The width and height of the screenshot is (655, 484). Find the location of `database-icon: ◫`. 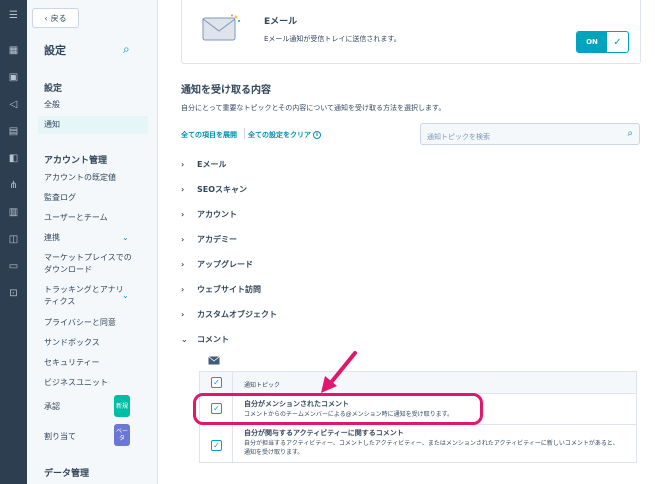

database-icon: ◫ is located at coordinates (13, 240).